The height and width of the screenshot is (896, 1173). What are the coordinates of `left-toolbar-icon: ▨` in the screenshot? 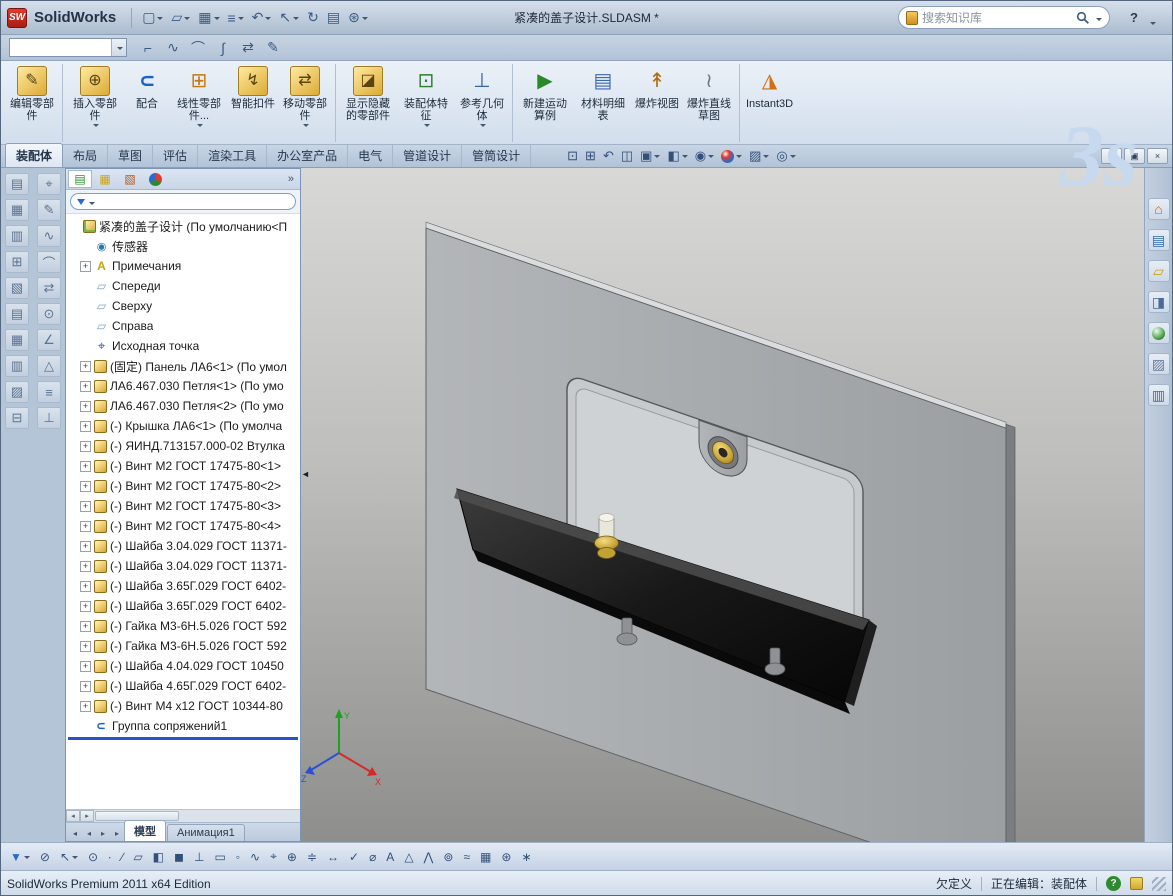 It's located at (17, 392).